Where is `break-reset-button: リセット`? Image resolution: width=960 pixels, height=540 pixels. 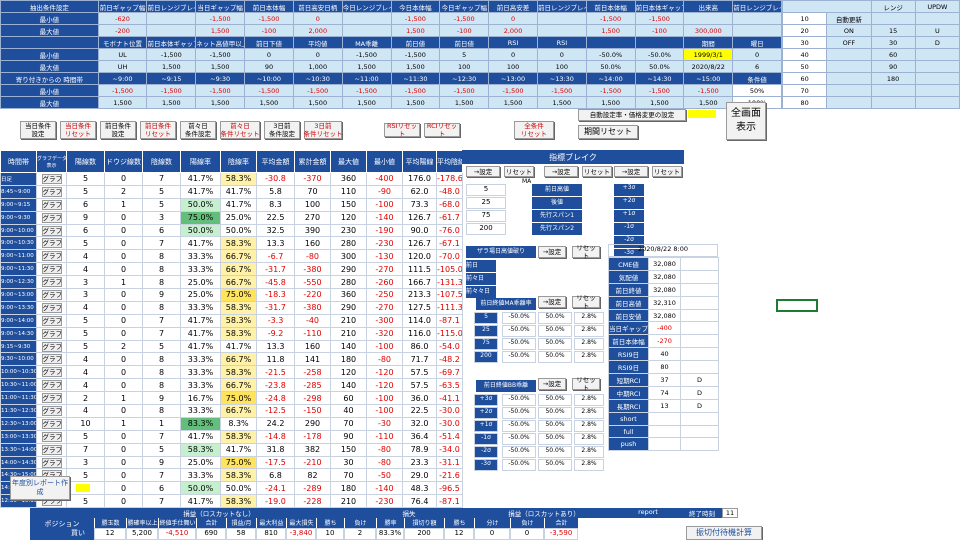
break-reset-button: リセット is located at coordinates (667, 171).